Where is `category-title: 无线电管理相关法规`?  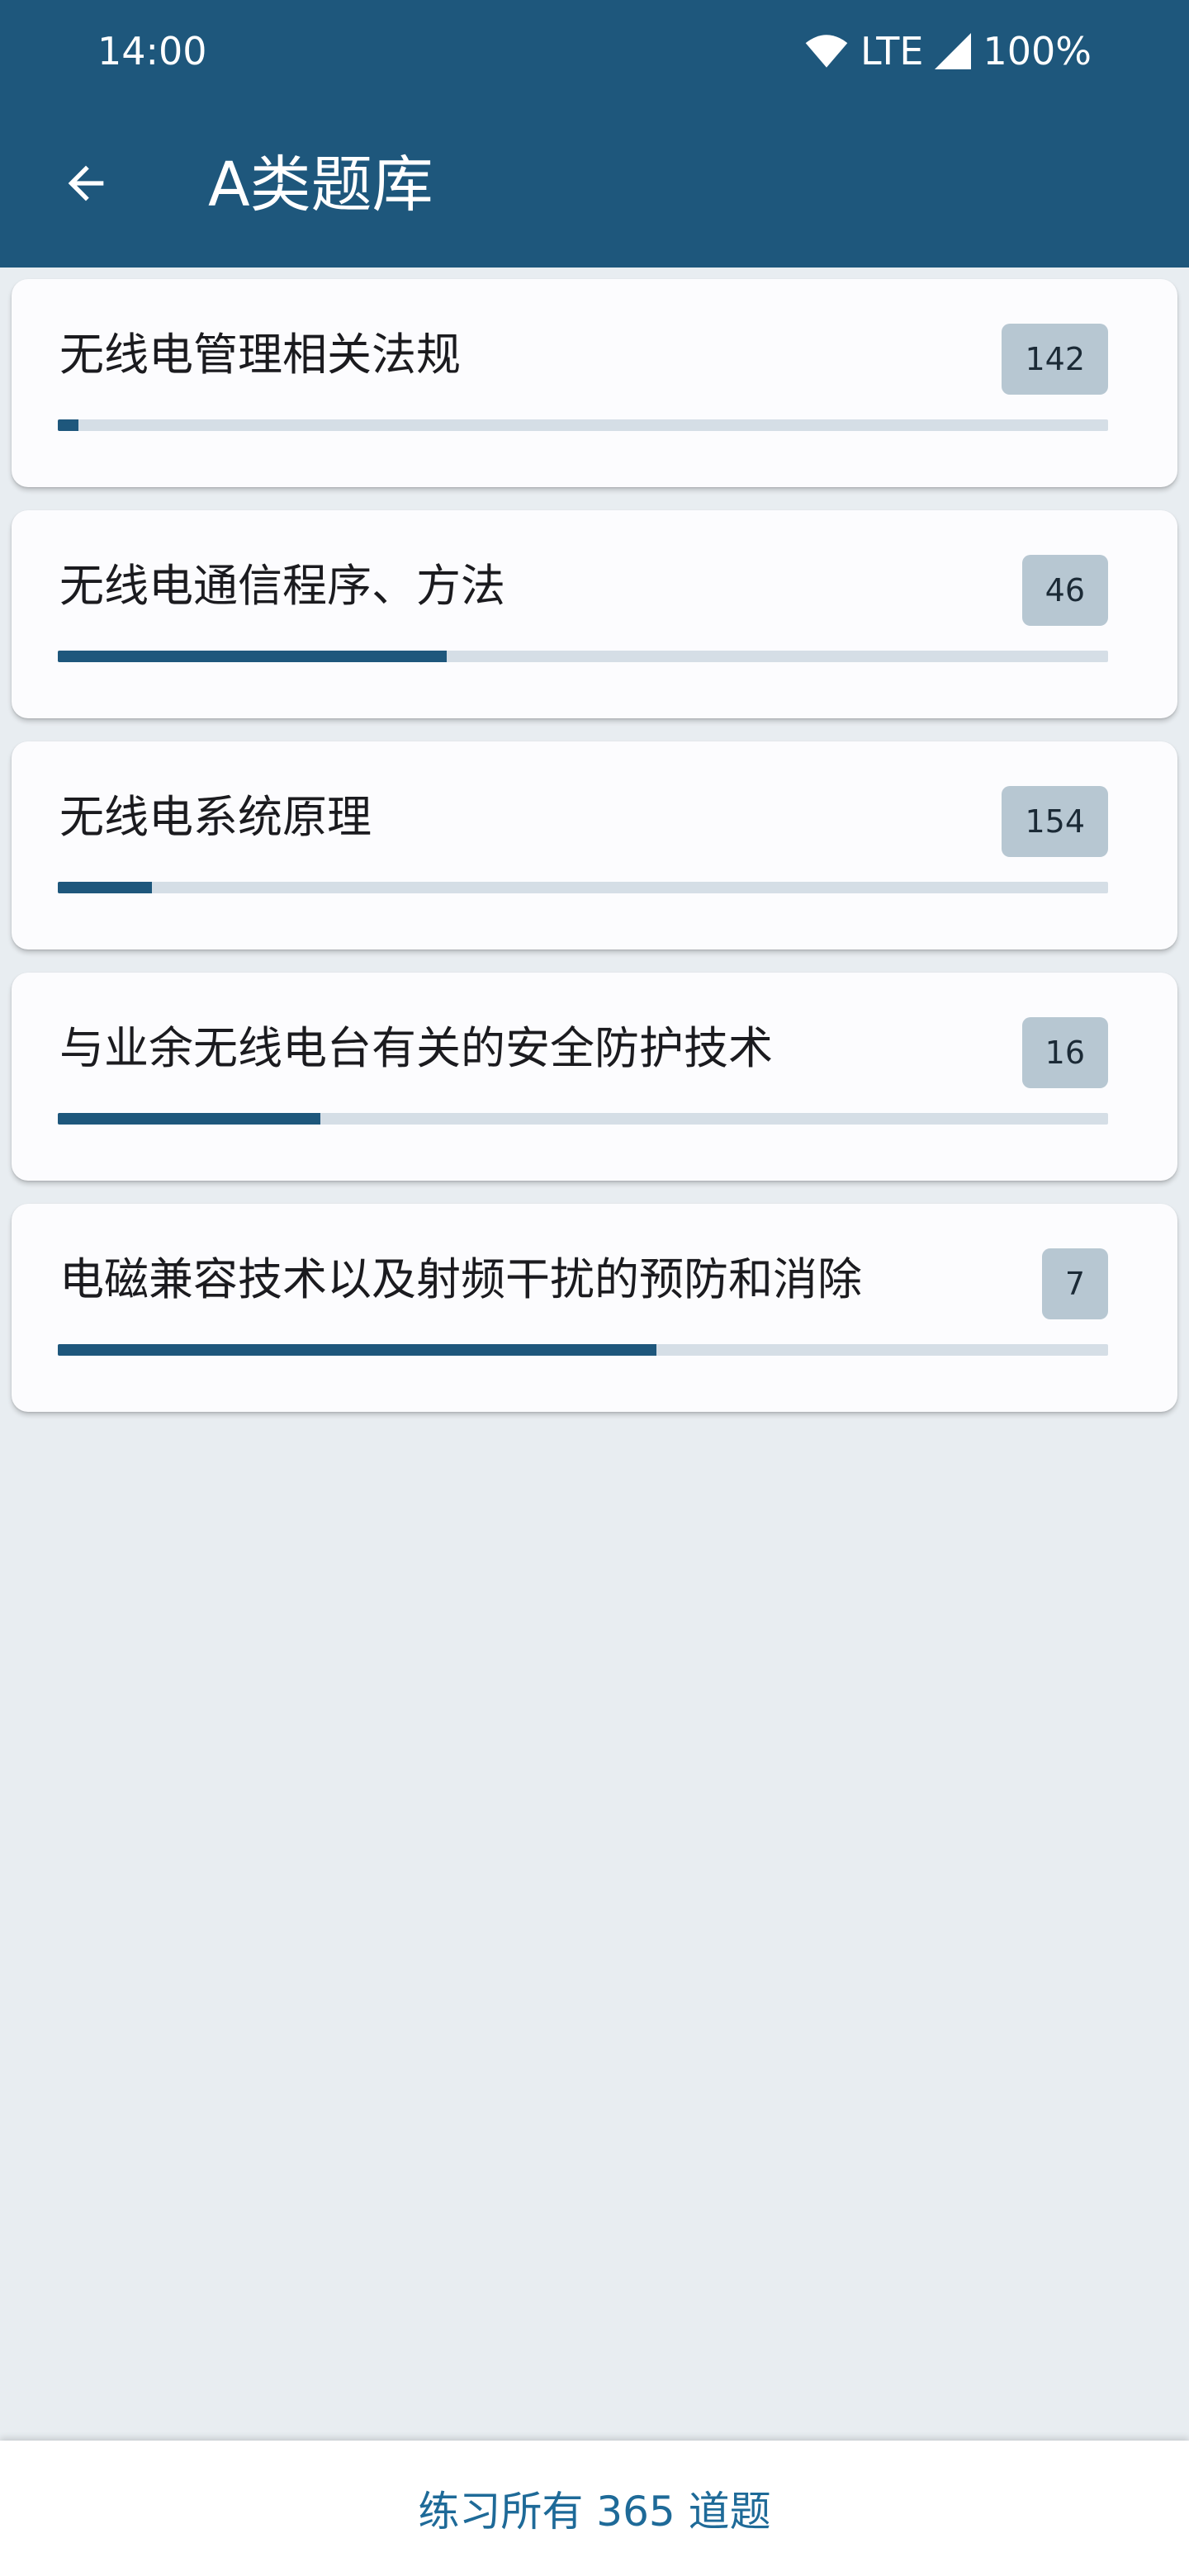 category-title: 无线电管理相关法规 is located at coordinates (260, 355).